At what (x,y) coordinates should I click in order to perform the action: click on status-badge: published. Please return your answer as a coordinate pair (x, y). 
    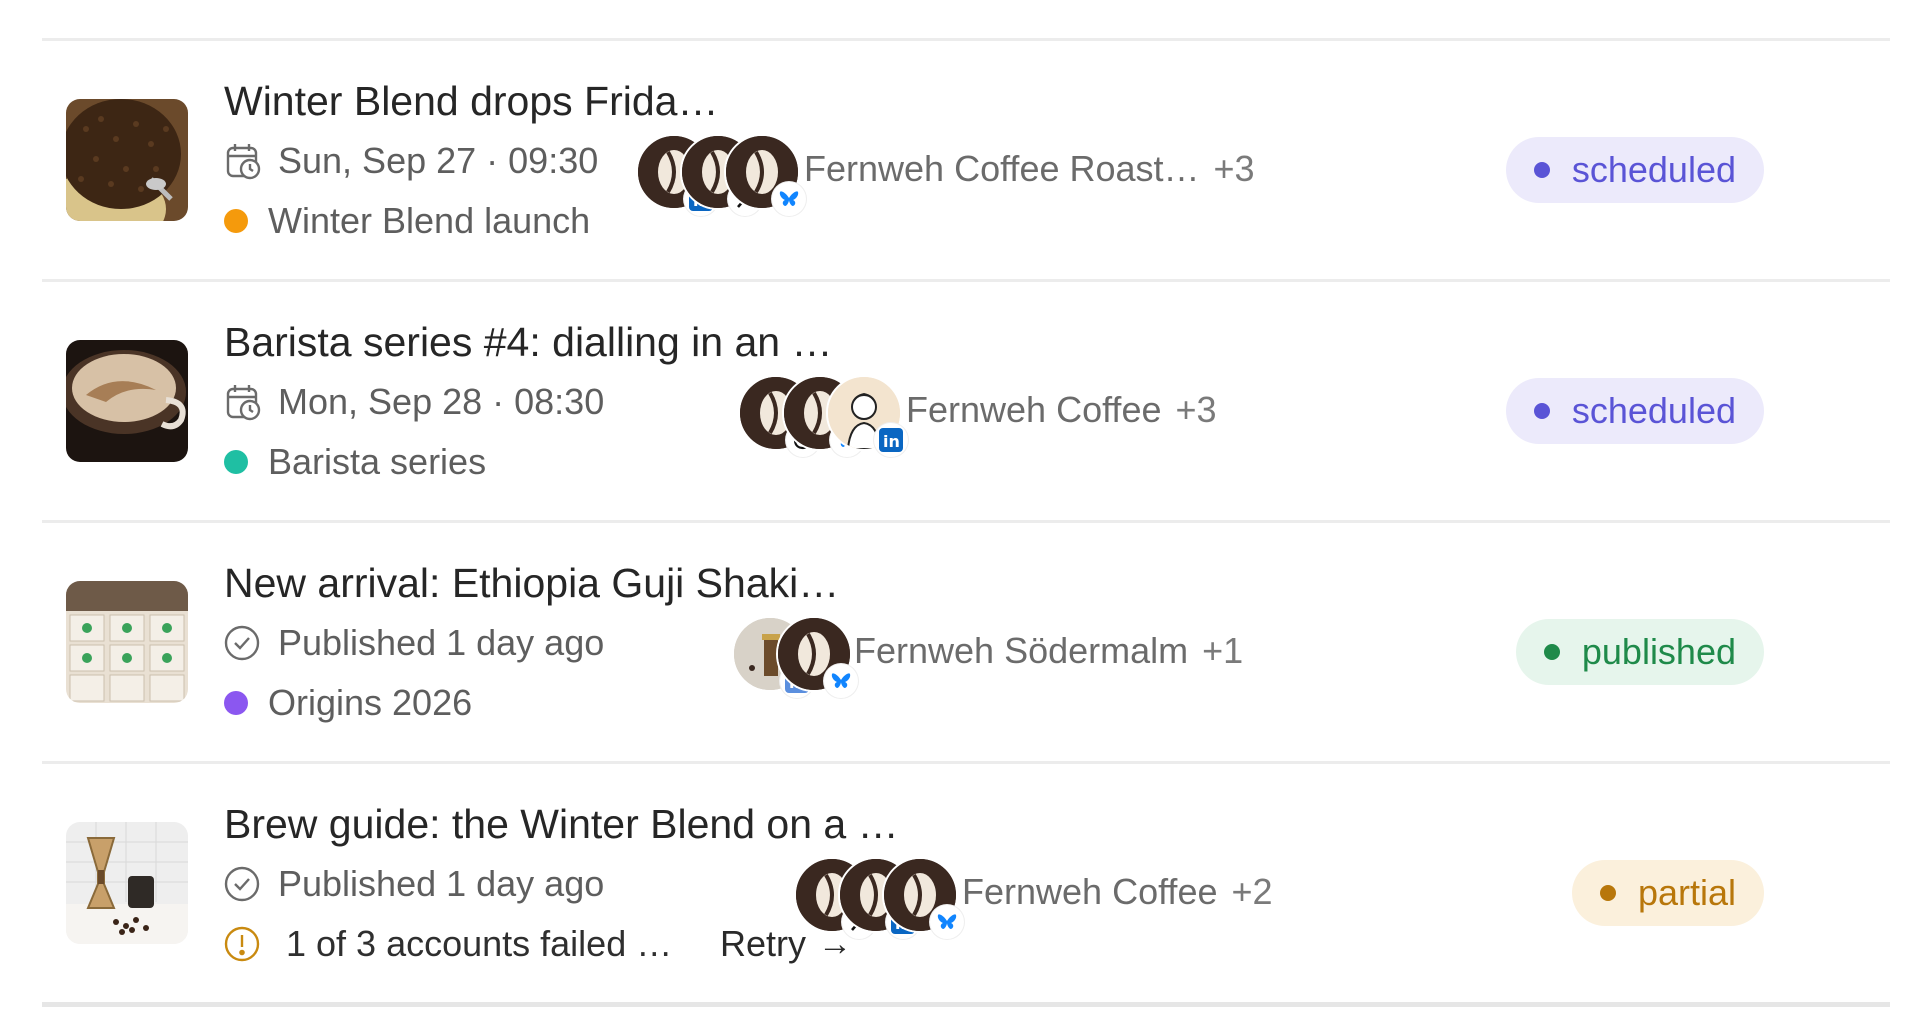
    Looking at the image, I should click on (1639, 652).